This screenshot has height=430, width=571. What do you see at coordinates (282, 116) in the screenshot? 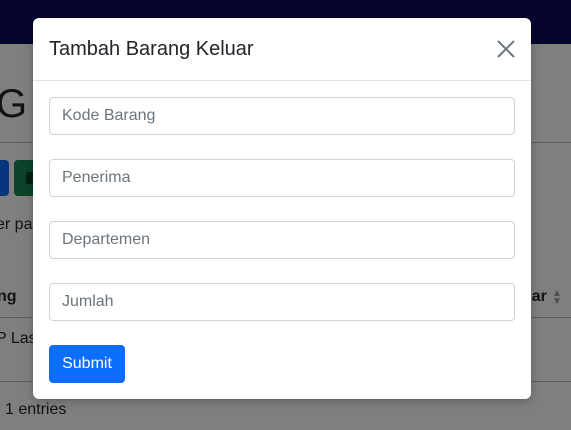
I see `kode-barang-input` at bounding box center [282, 116].